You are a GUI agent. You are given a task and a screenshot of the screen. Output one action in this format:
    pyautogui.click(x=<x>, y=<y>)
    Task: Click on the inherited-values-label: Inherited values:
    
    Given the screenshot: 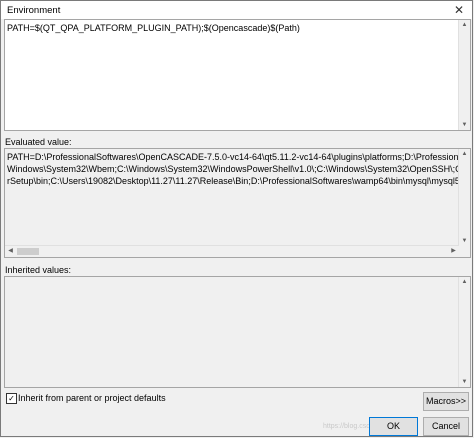 What is the action you would take?
    pyautogui.click(x=38, y=270)
    